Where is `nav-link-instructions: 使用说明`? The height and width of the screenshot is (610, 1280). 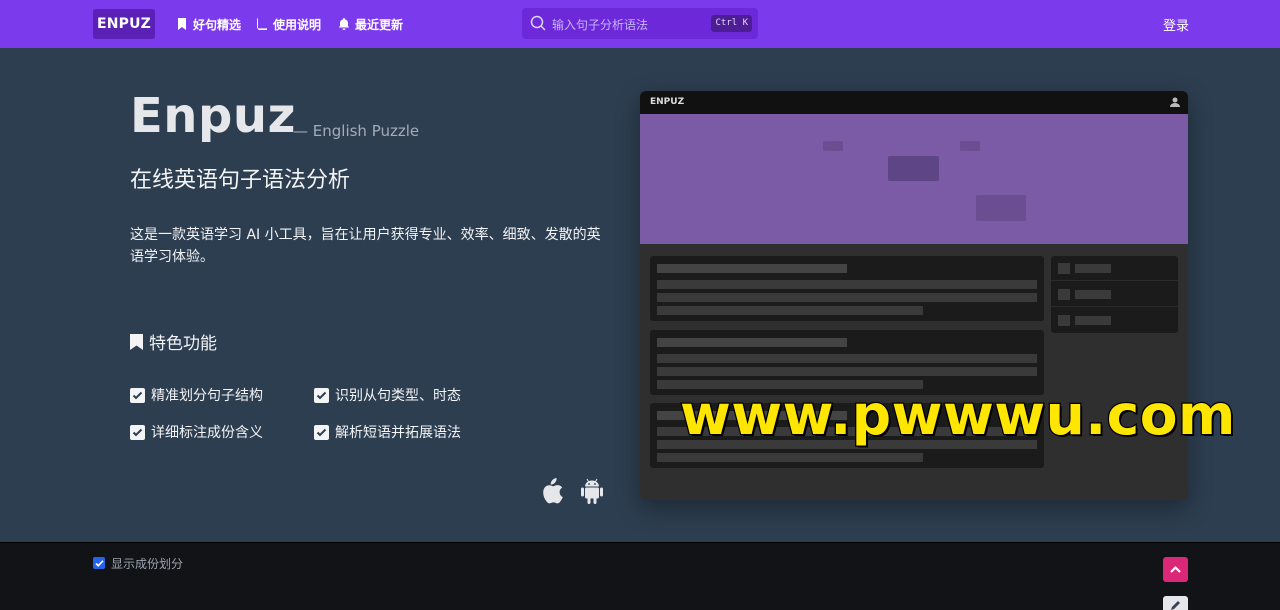 nav-link-instructions: 使用说明 is located at coordinates (288, 24).